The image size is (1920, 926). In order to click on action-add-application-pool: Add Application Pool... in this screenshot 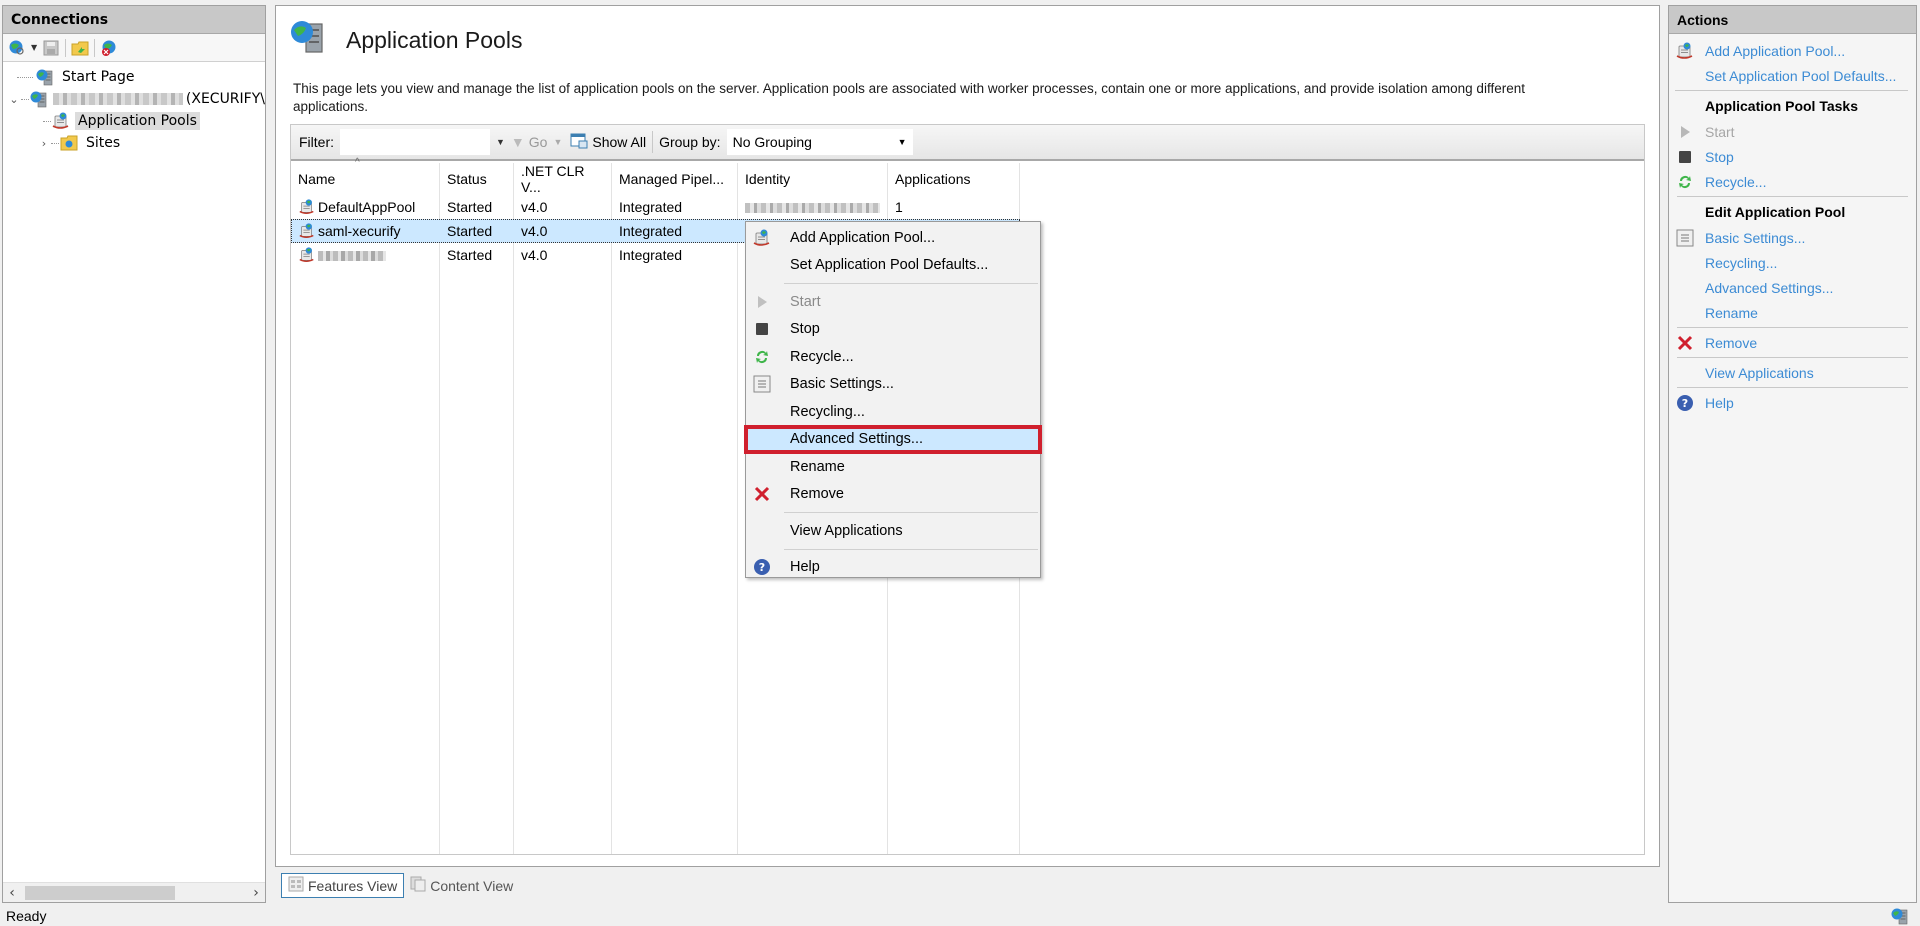, I will do `click(1792, 50)`.